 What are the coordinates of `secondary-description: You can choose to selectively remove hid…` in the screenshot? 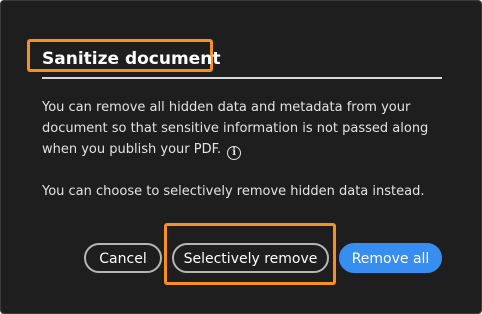 It's located at (233, 191).